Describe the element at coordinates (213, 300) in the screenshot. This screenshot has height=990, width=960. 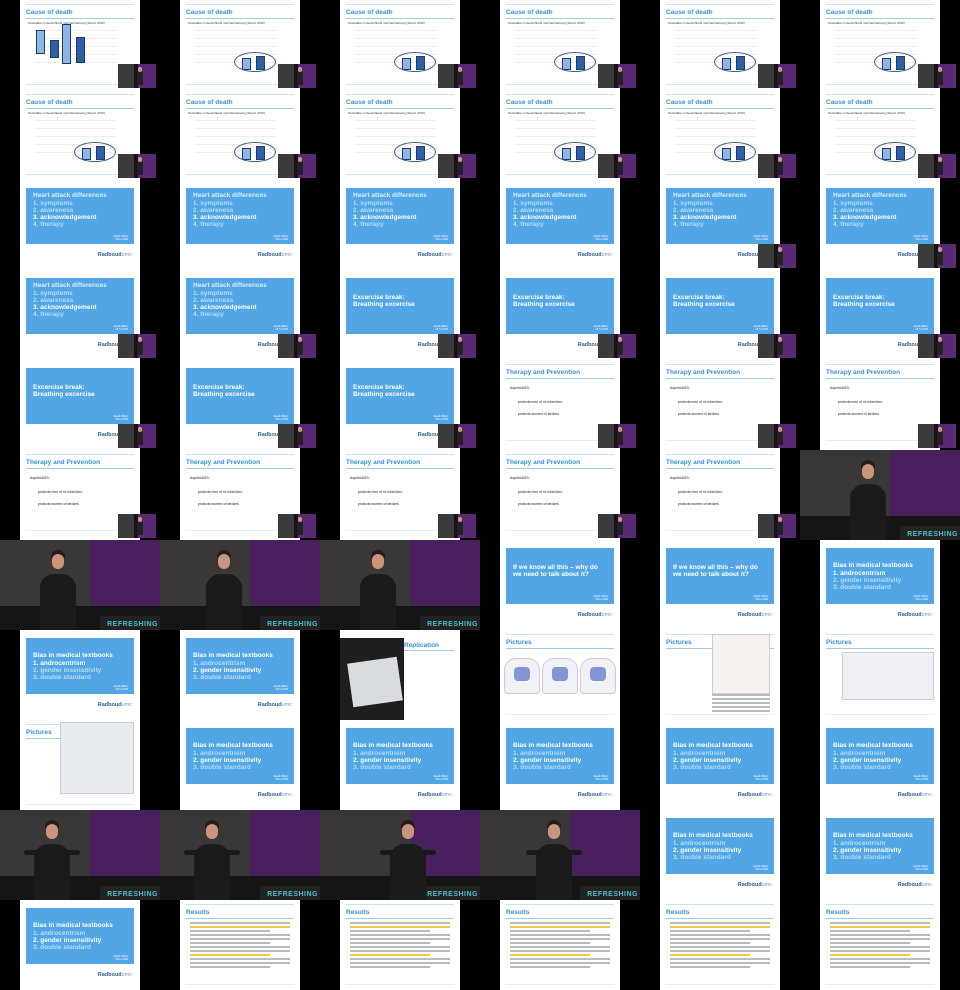
I see `list-item: 2. awareness` at that location.